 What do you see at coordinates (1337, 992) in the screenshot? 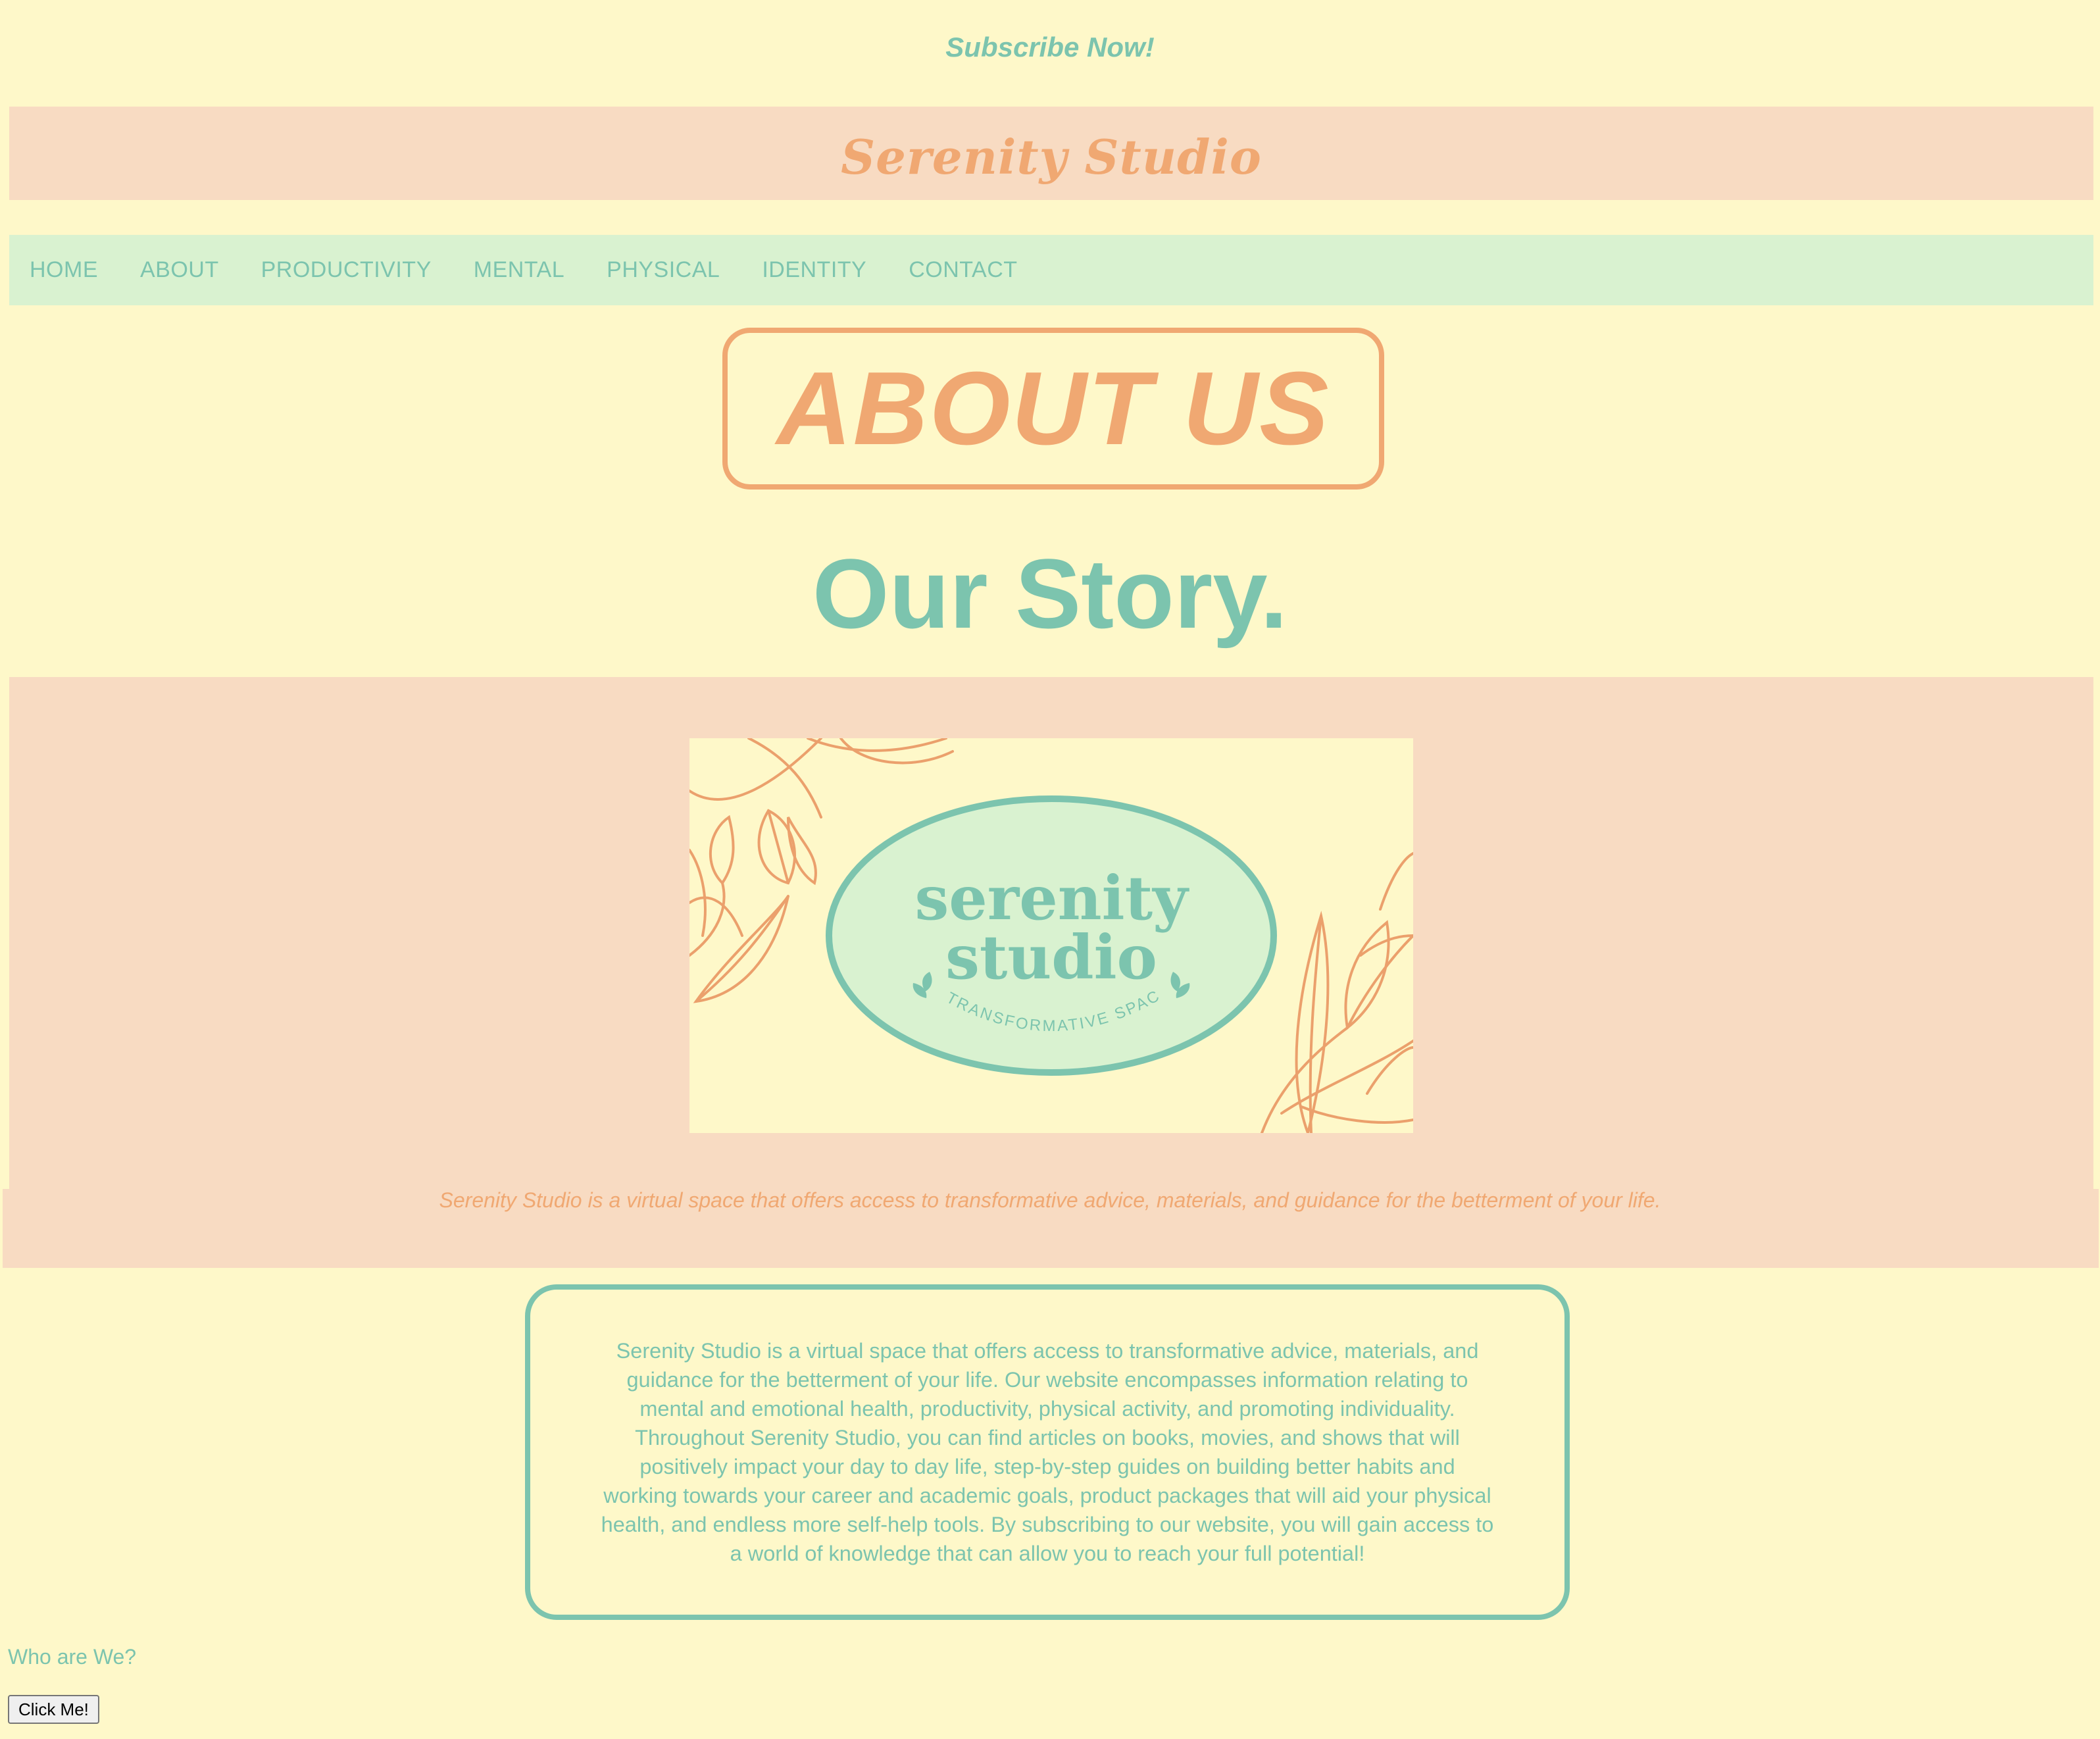
I see `leaf-decoration-icon` at bounding box center [1337, 992].